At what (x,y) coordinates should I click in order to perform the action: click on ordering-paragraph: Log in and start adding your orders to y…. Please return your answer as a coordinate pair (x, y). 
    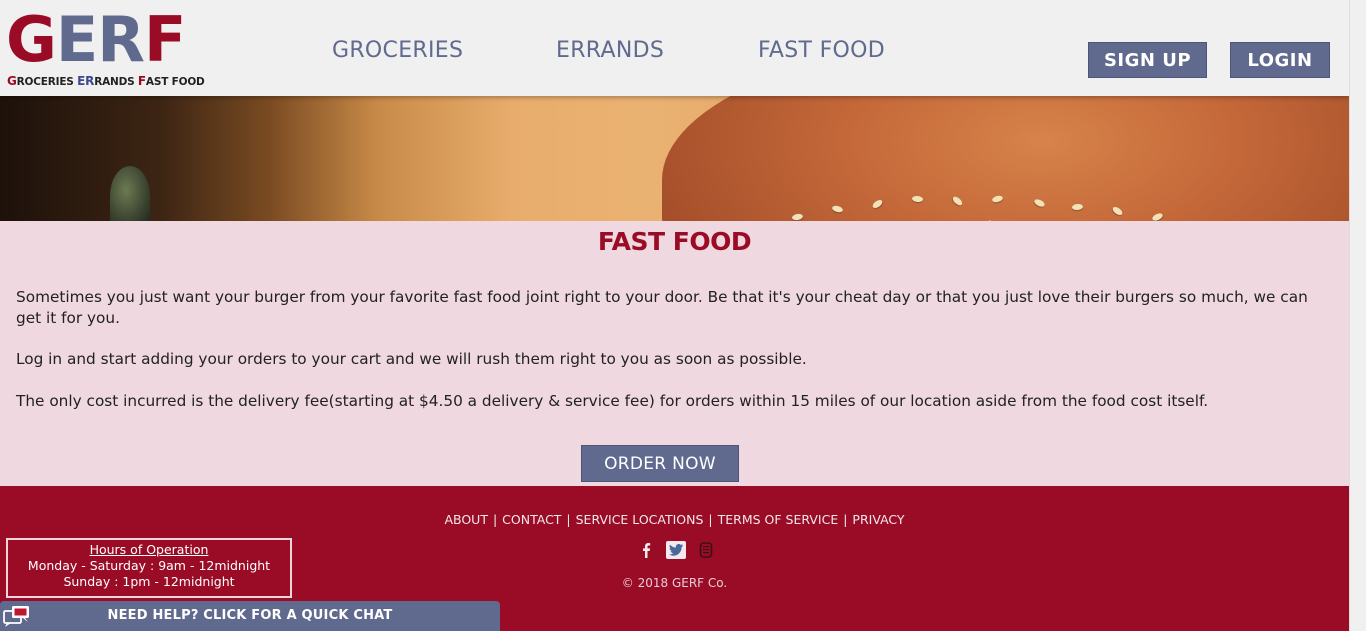
    Looking at the image, I should click on (411, 359).